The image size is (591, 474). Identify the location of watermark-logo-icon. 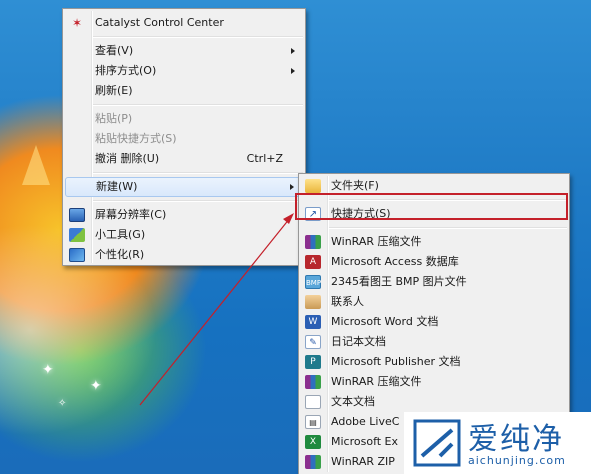
(437, 443).